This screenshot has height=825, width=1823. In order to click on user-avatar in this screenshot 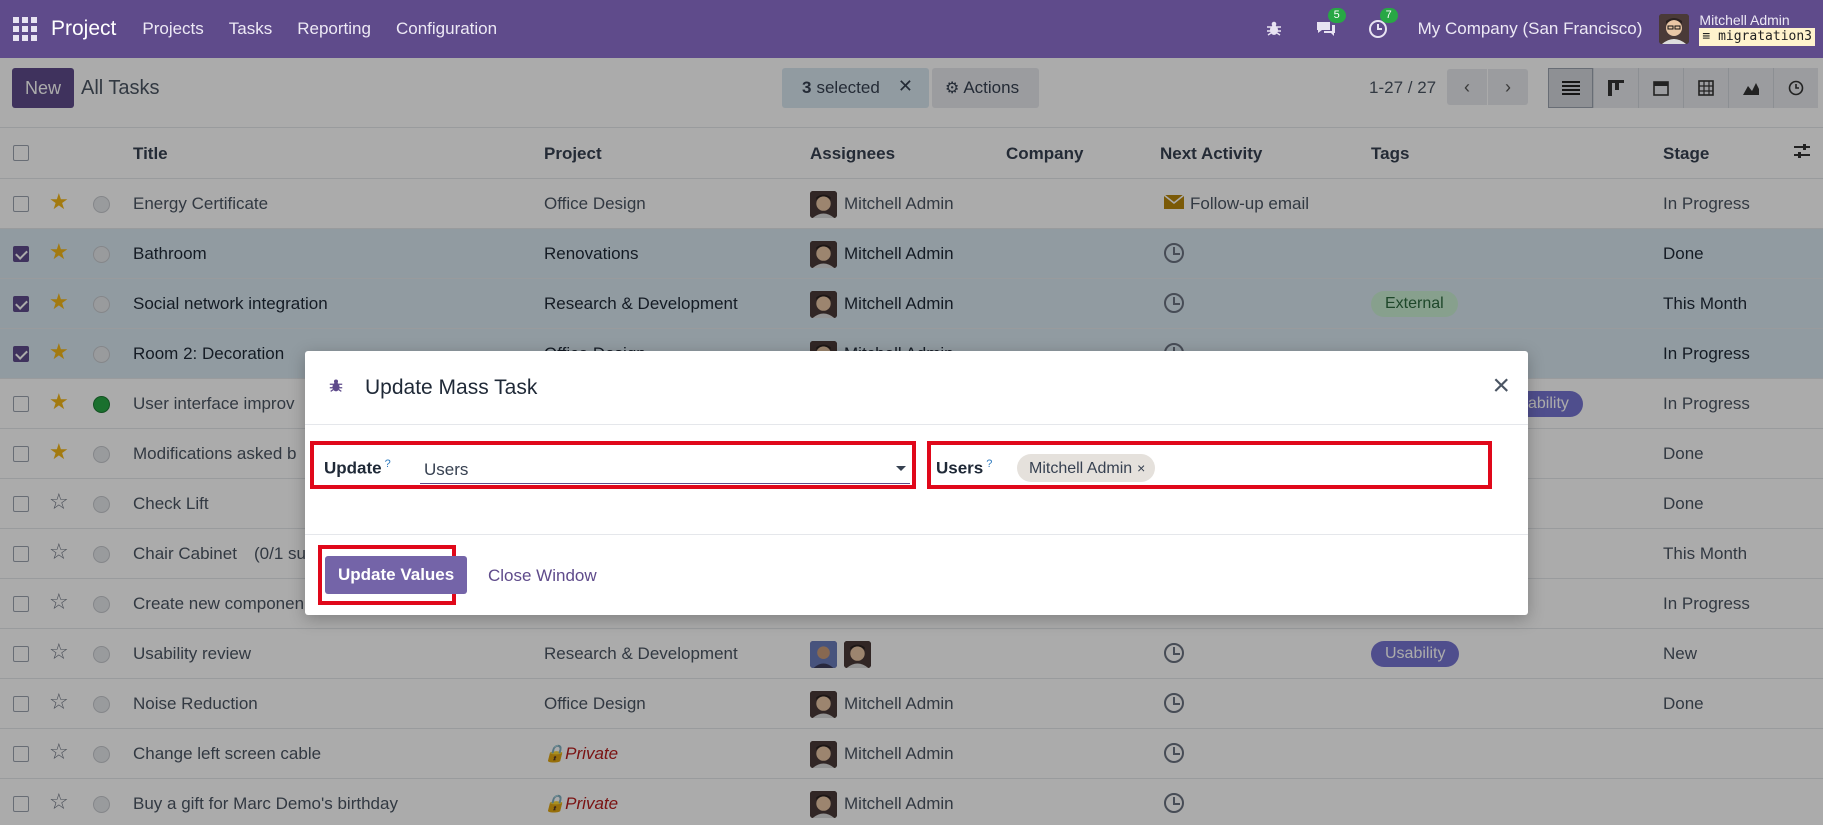, I will do `click(1674, 29)`.